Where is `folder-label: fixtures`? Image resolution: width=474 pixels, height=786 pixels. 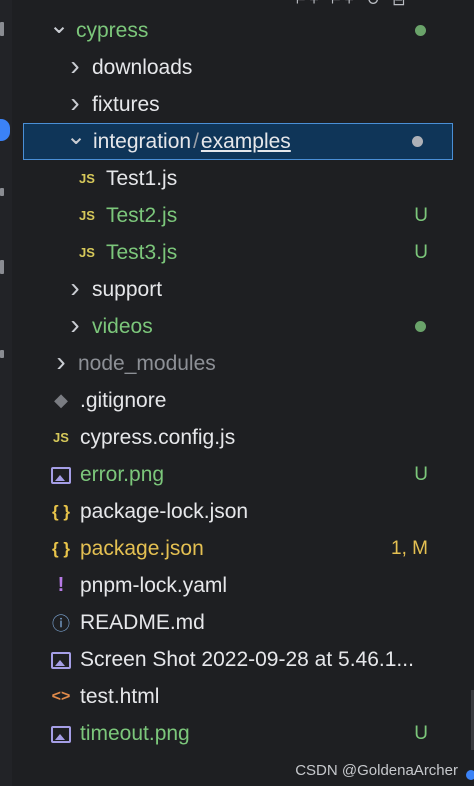 folder-label: fixtures is located at coordinates (126, 104).